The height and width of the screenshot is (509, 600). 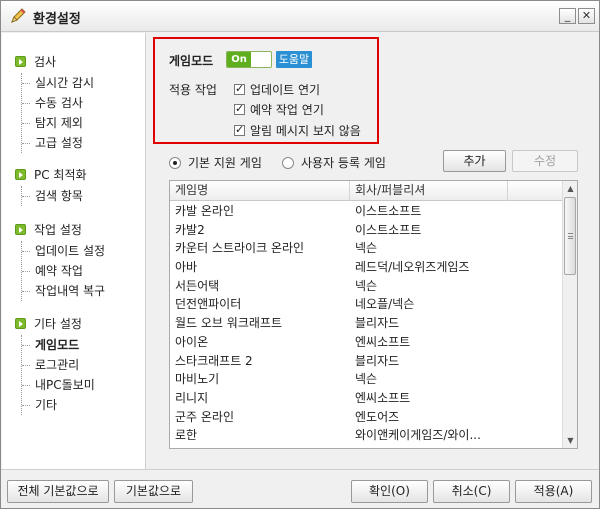 I want to click on radio-label: 기본 지원 게임, so click(x=225, y=163).